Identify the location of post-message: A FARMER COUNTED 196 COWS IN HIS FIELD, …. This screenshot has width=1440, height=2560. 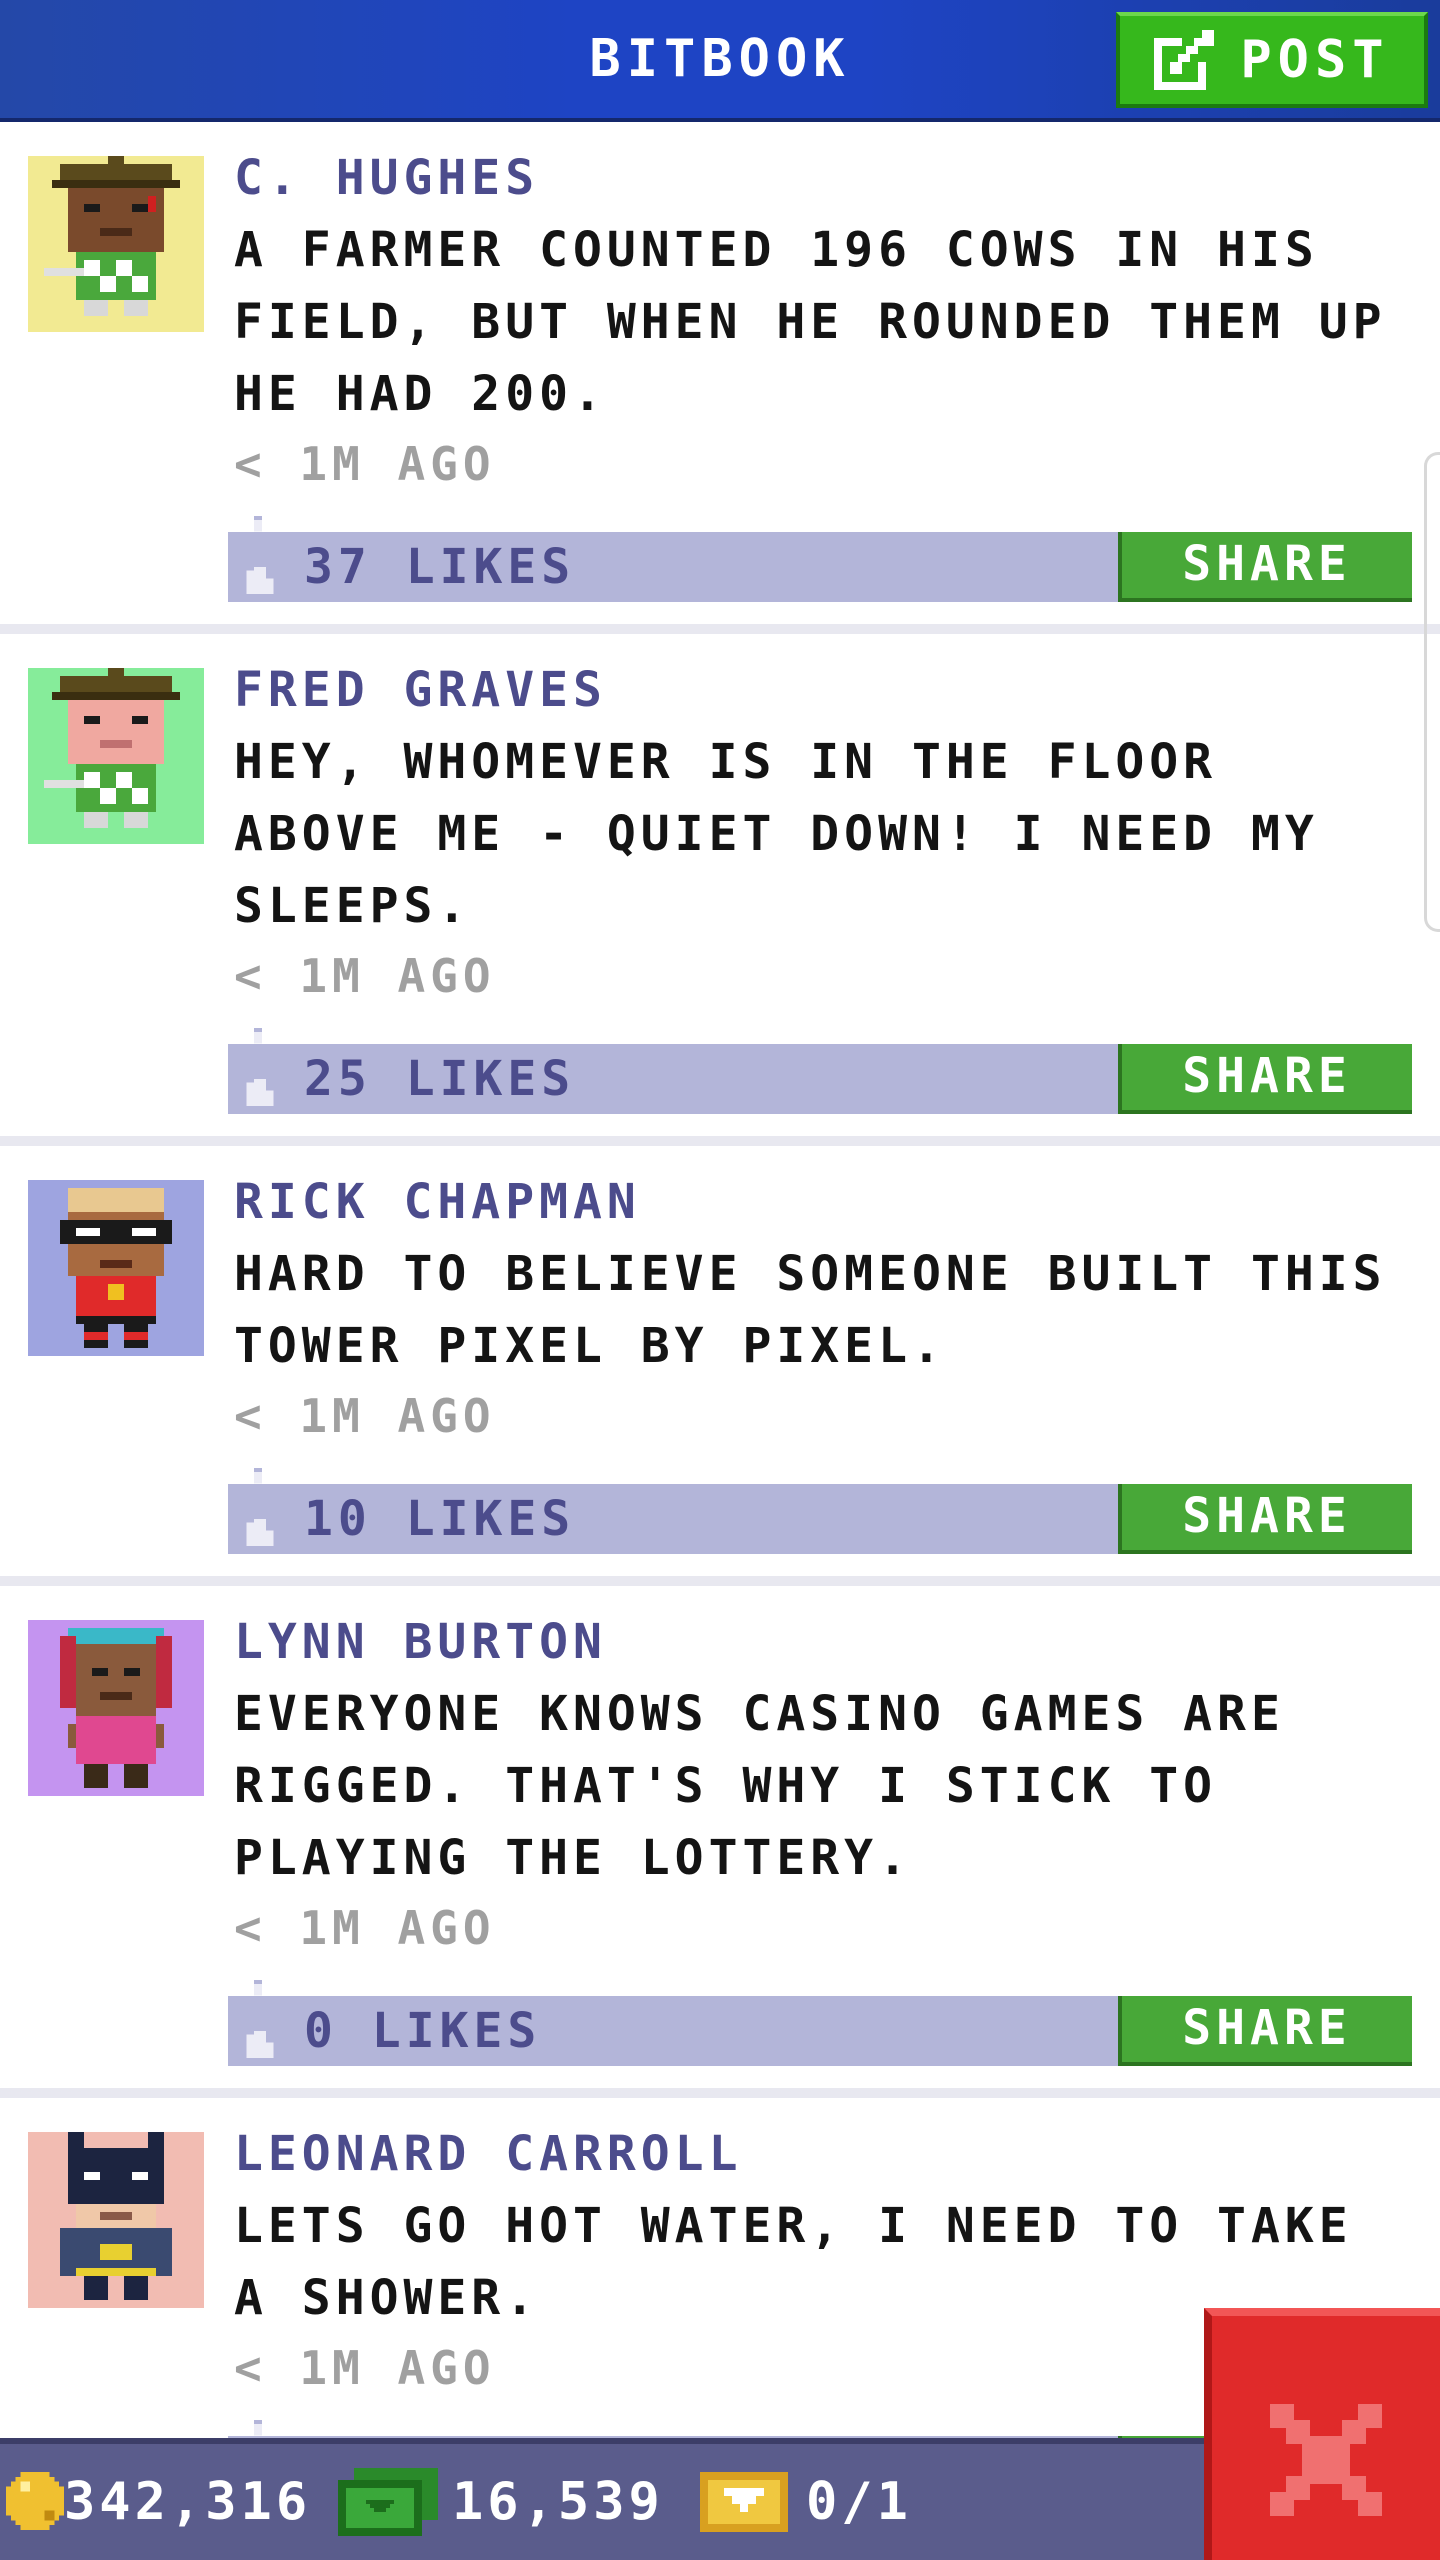
(810, 322).